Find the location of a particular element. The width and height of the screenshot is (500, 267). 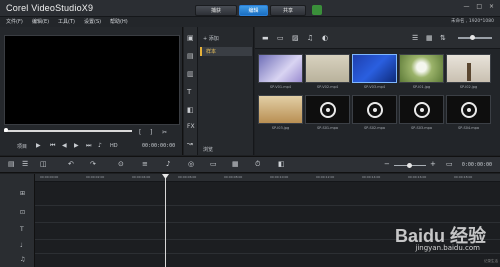

thumbnail-label: SP-I02.jpg is located at coordinates (468, 87).